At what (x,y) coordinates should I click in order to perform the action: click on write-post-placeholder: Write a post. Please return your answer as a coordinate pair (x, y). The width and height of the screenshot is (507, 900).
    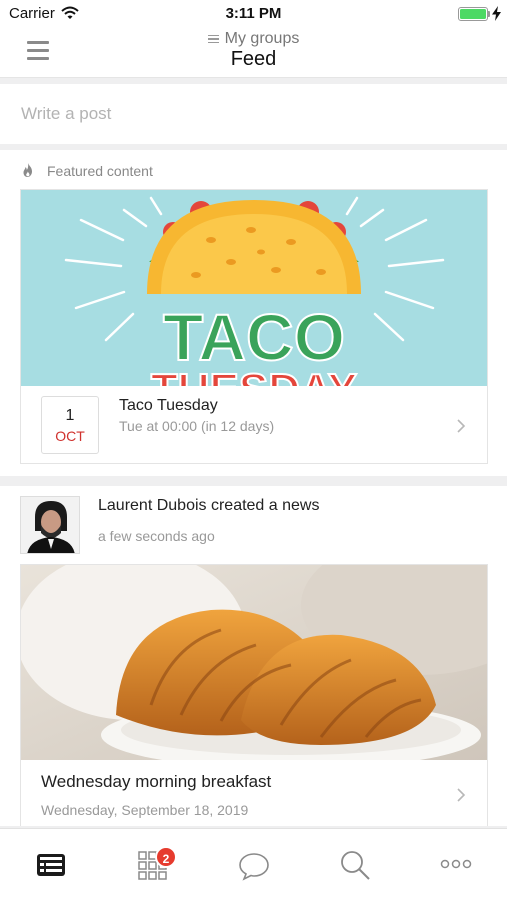
    Looking at the image, I should click on (66, 113).